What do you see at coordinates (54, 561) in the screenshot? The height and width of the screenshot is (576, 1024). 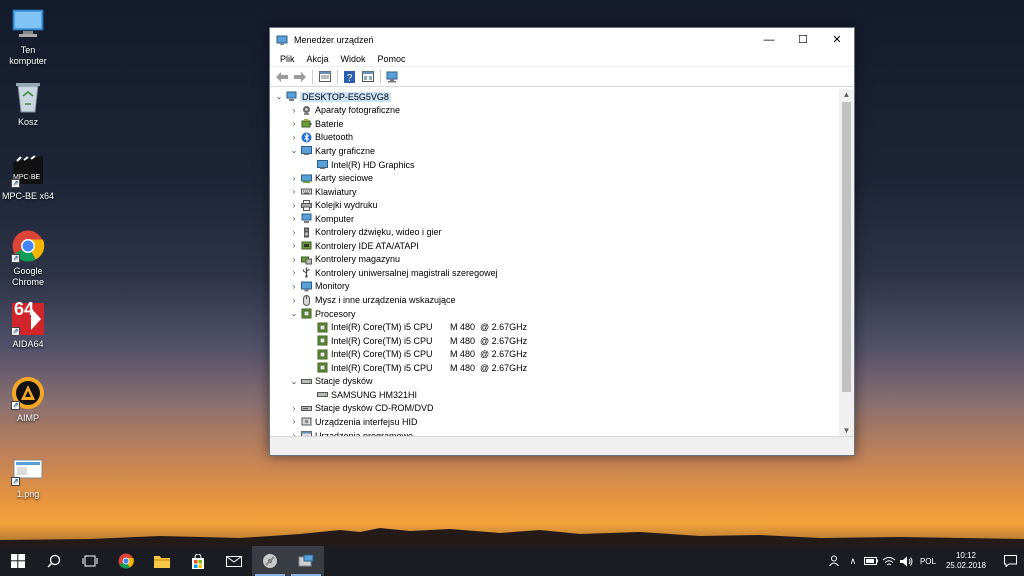 I see `search-button` at bounding box center [54, 561].